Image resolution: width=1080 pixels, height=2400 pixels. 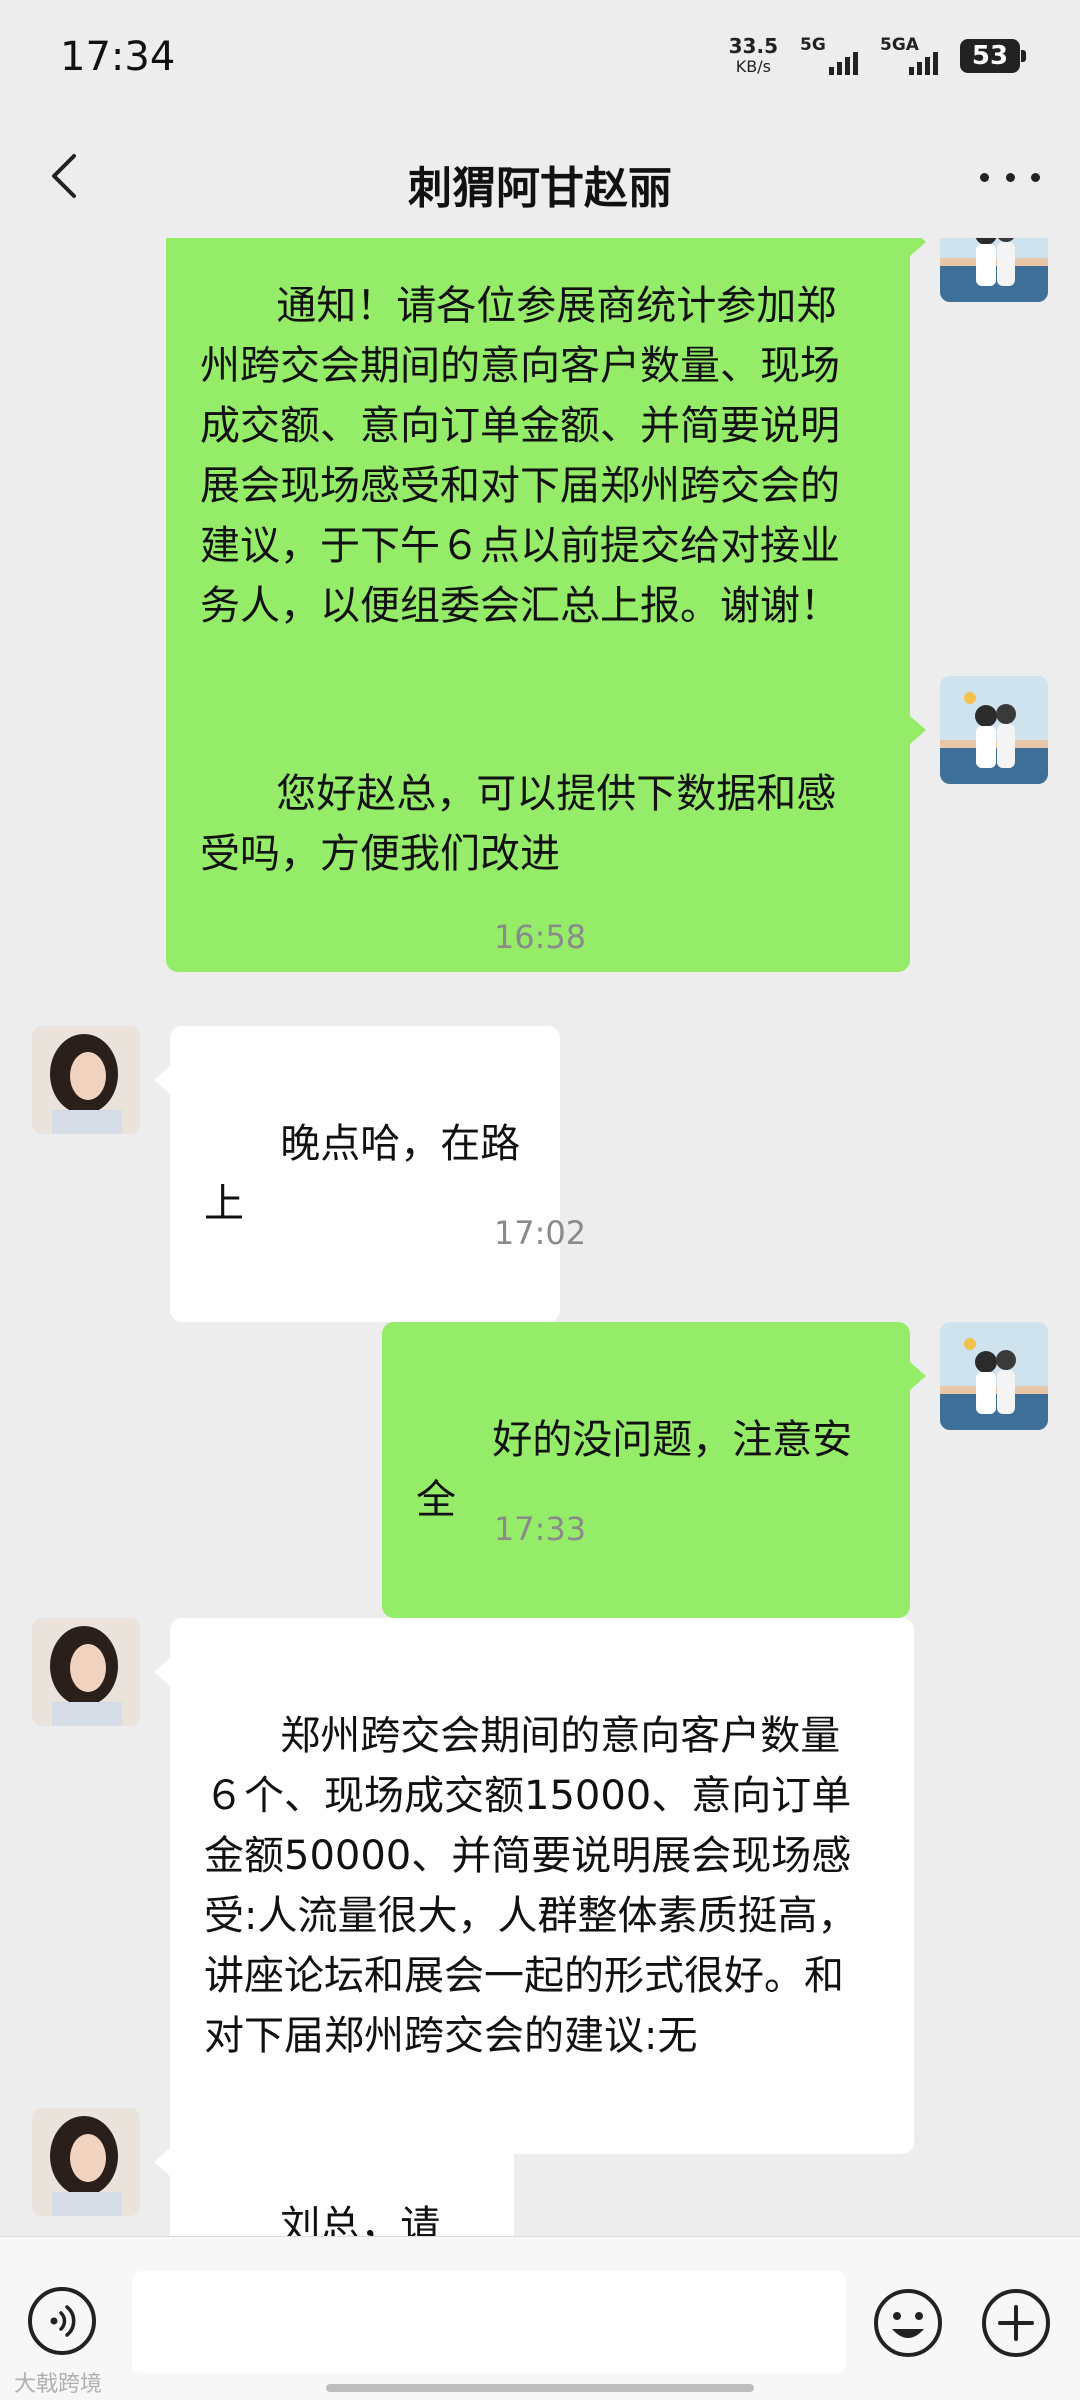 What do you see at coordinates (58, 2384) in the screenshot?
I see `watermark: 大戟跨境` at bounding box center [58, 2384].